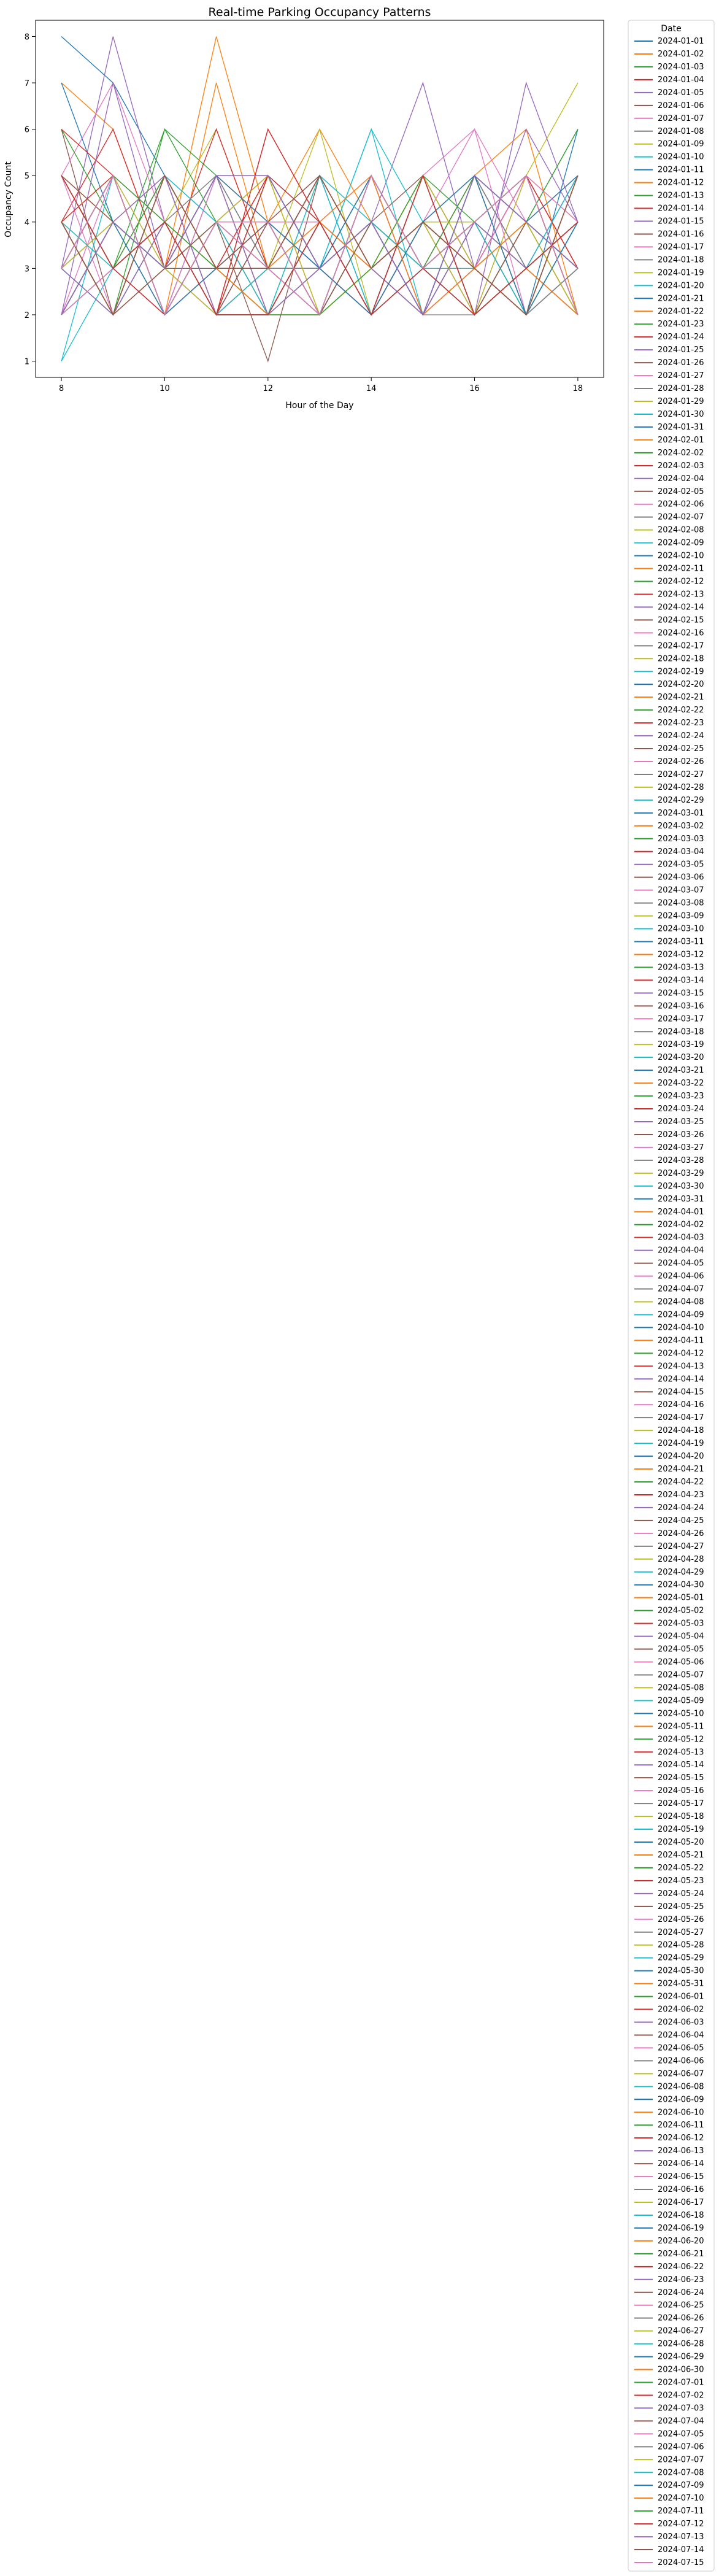 Image resolution: width=719 pixels, height=2576 pixels. I want to click on legend-label: 2024-05-09, so click(681, 1700).